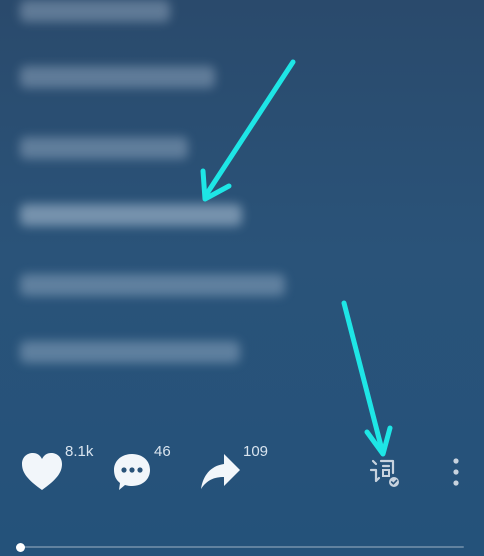 The image size is (484, 556). I want to click on progress-knob, so click(20, 547).